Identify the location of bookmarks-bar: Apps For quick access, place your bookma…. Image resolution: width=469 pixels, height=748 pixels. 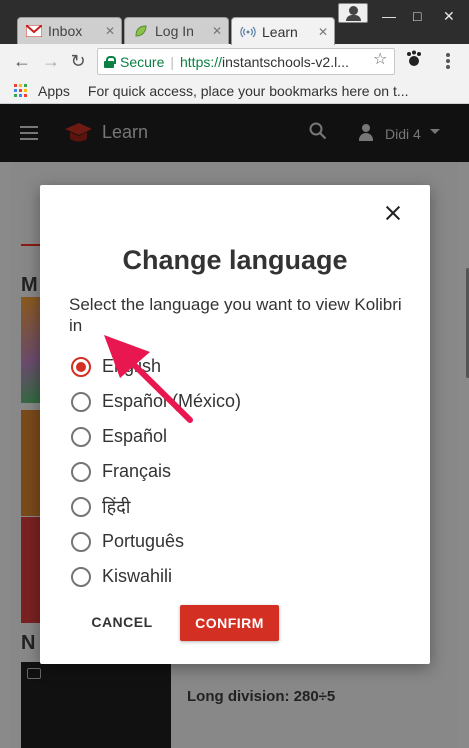
(234, 91).